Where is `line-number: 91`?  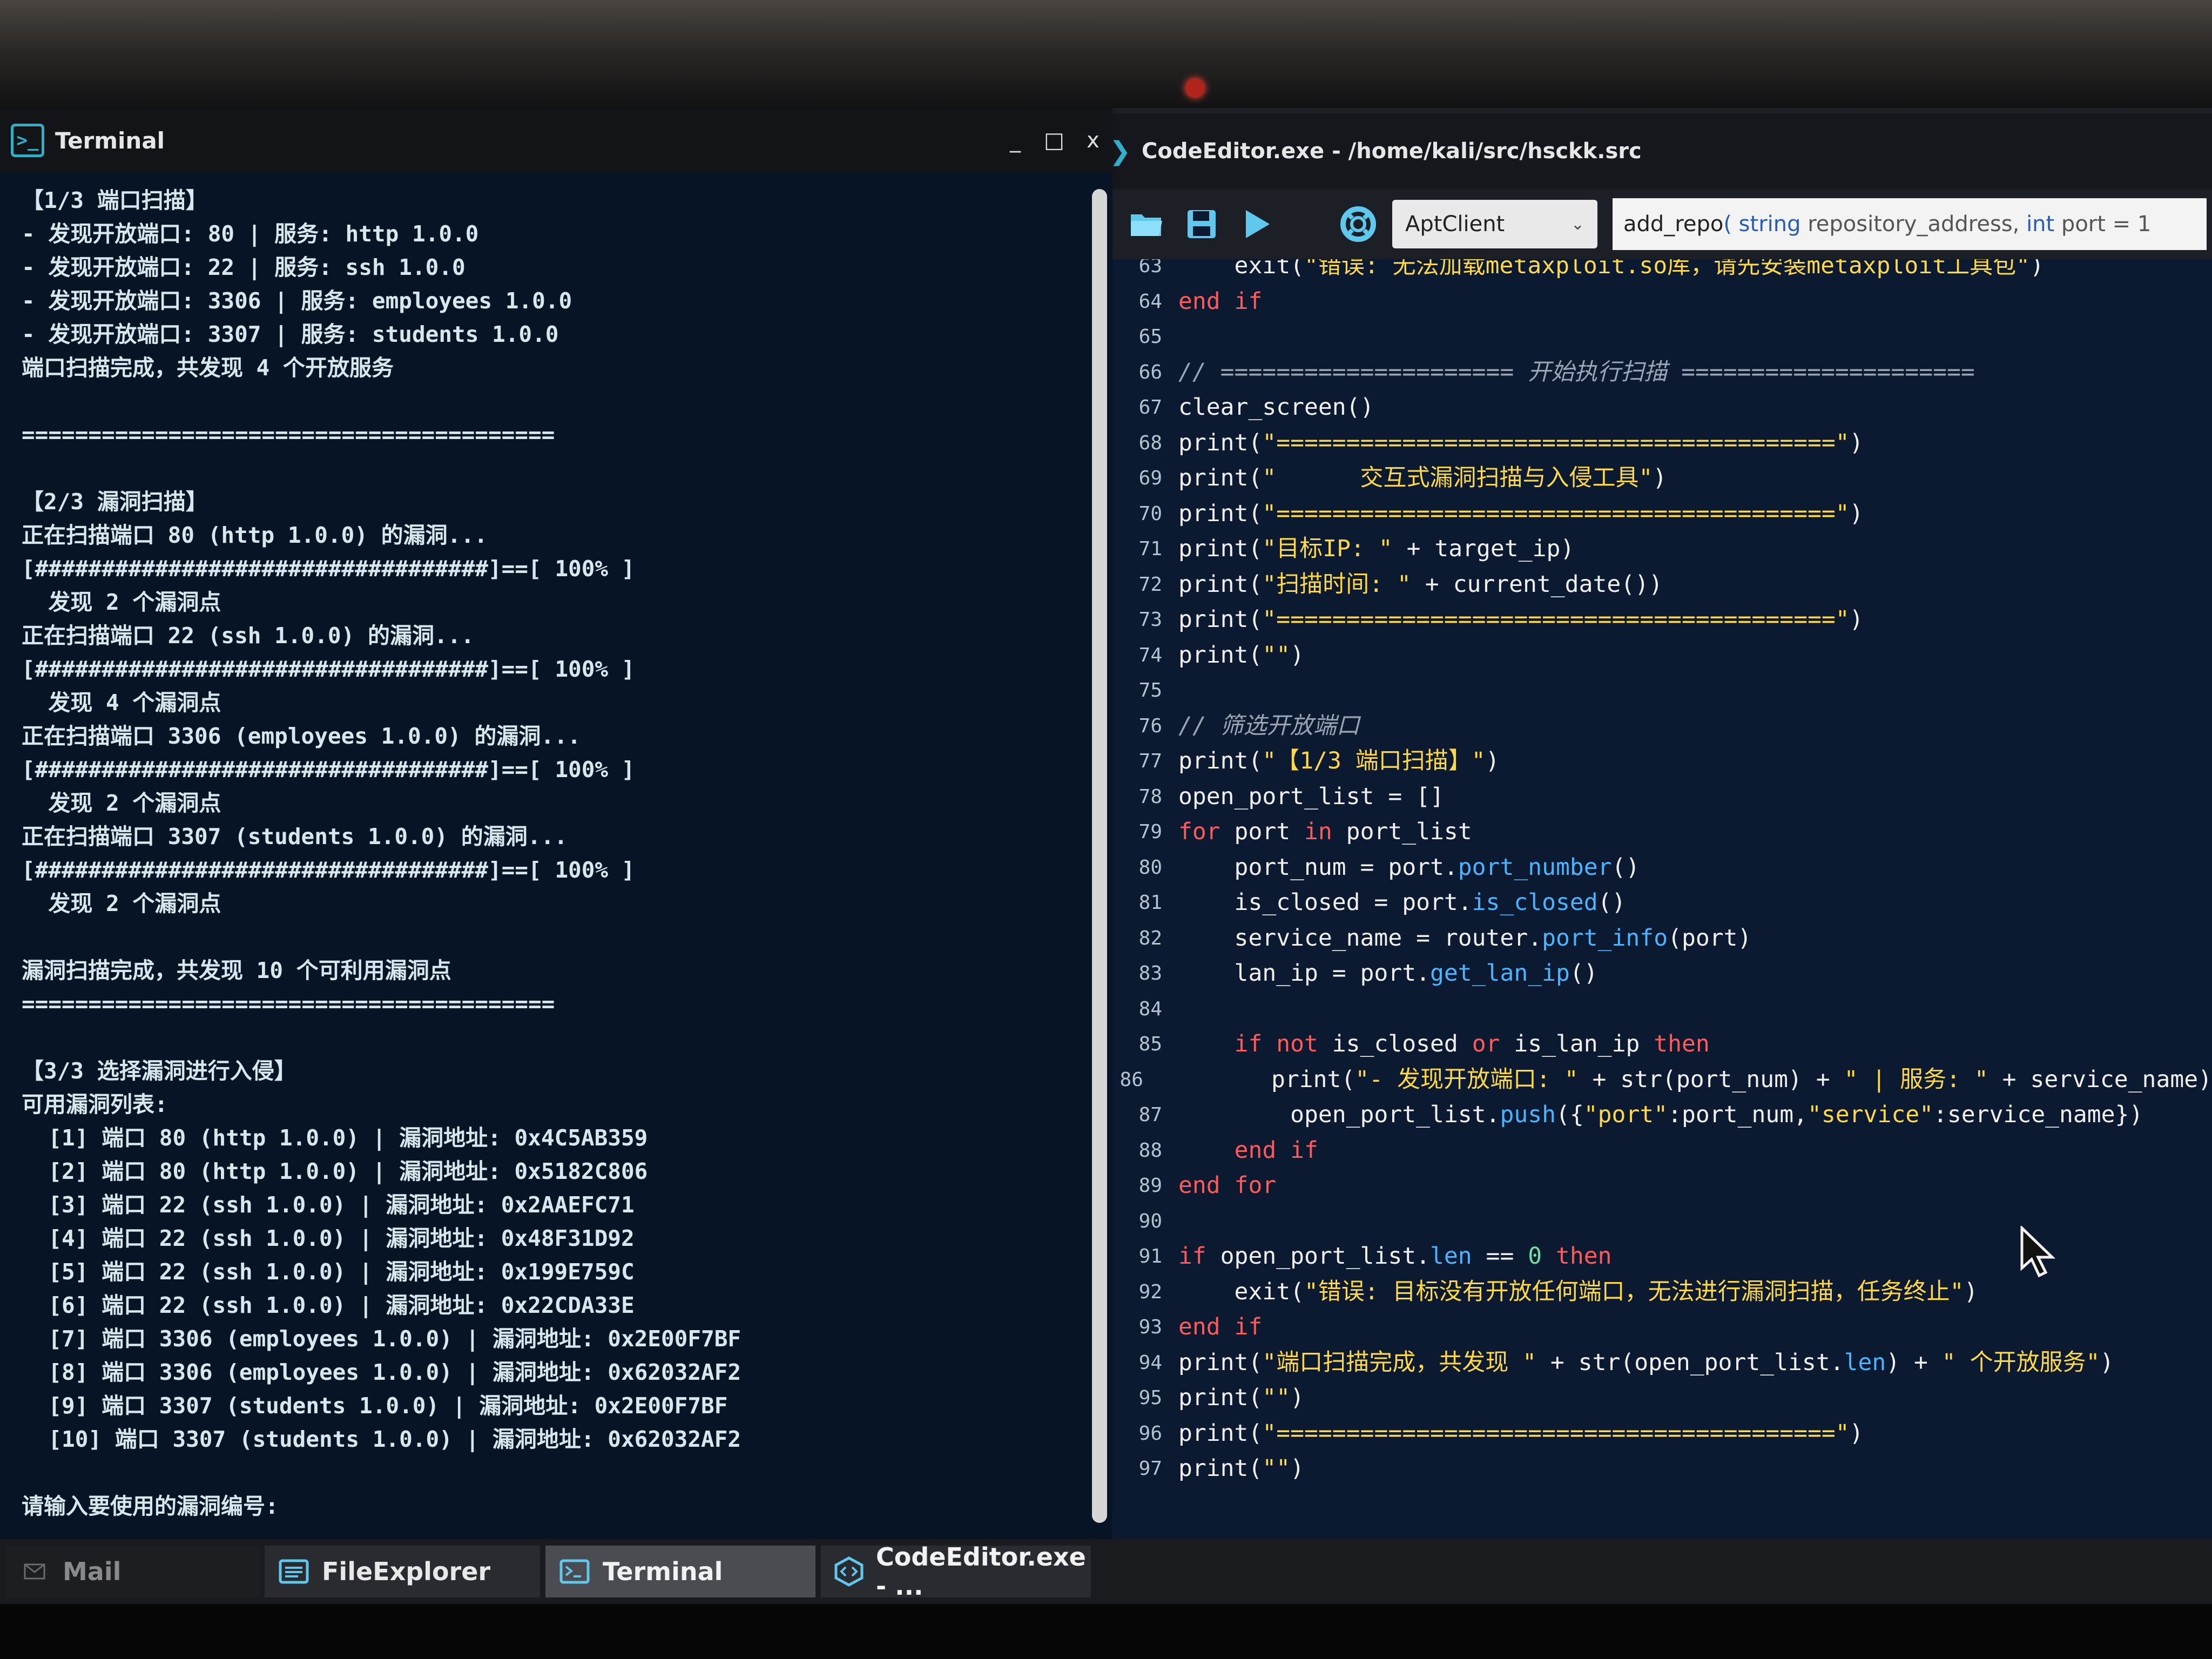 line-number: 91 is located at coordinates (1150, 1256).